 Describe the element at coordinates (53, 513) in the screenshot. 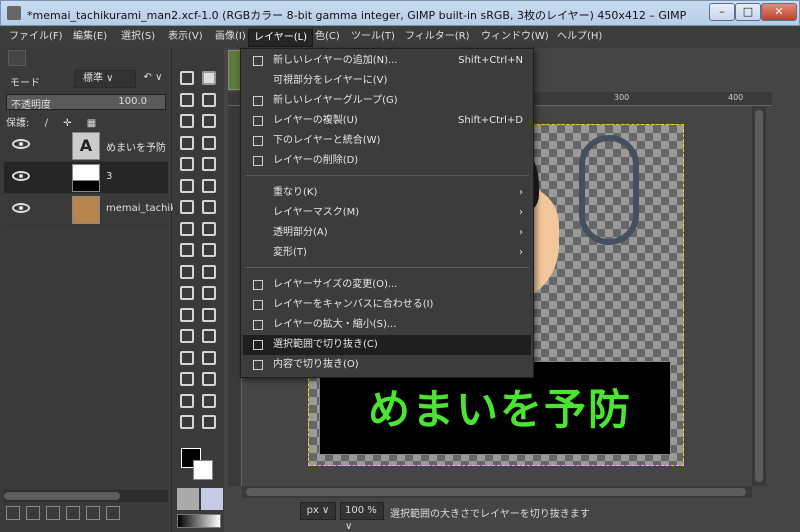

I see `raise-layer-icon` at that location.